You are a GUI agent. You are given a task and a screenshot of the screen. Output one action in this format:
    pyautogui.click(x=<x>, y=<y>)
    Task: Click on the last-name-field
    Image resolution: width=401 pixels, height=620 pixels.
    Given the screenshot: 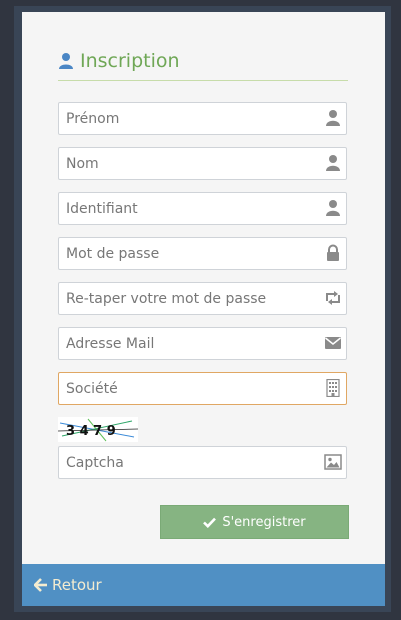 What is the action you would take?
    pyautogui.click(x=202, y=163)
    